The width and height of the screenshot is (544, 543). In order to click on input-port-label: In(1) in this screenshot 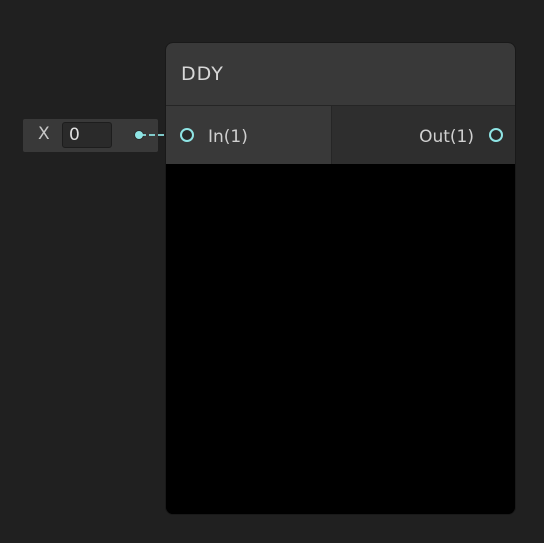, I will do `click(228, 137)`.